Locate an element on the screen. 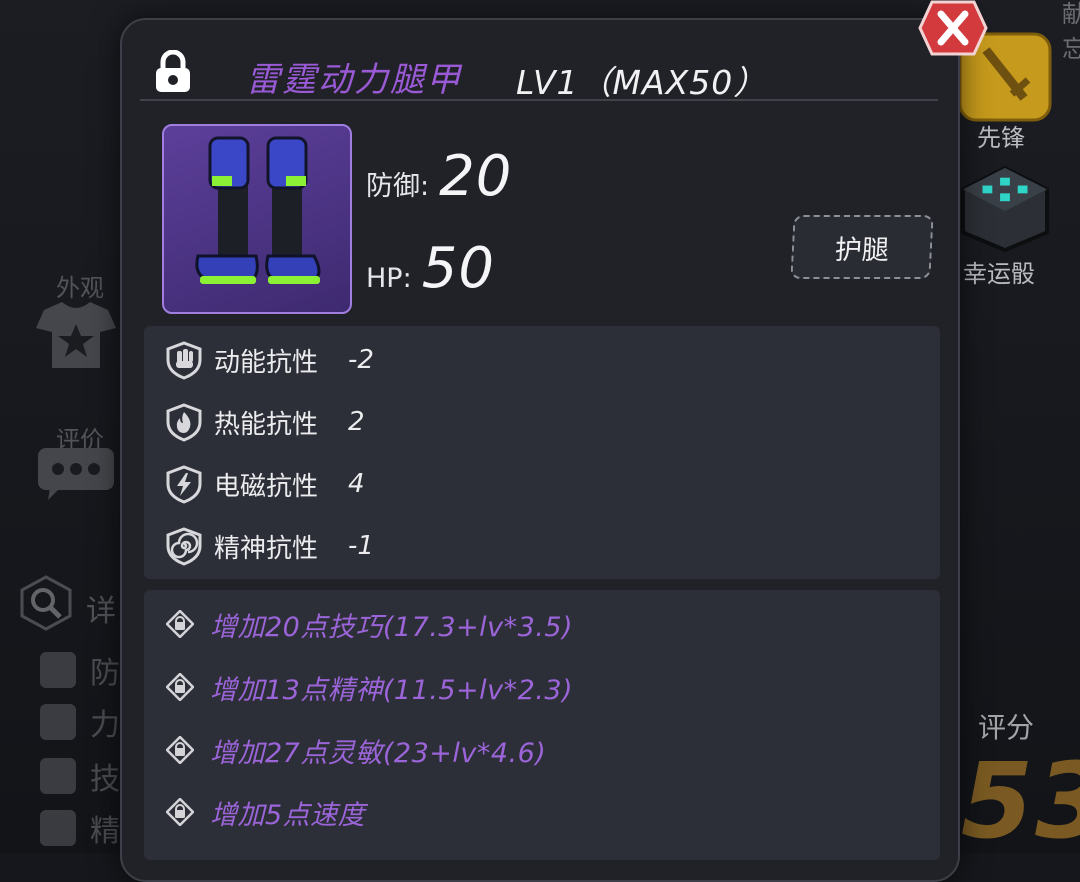 Image resolution: width=1080 pixels, height=882 pixels. item-icon-frame is located at coordinates (257, 219).